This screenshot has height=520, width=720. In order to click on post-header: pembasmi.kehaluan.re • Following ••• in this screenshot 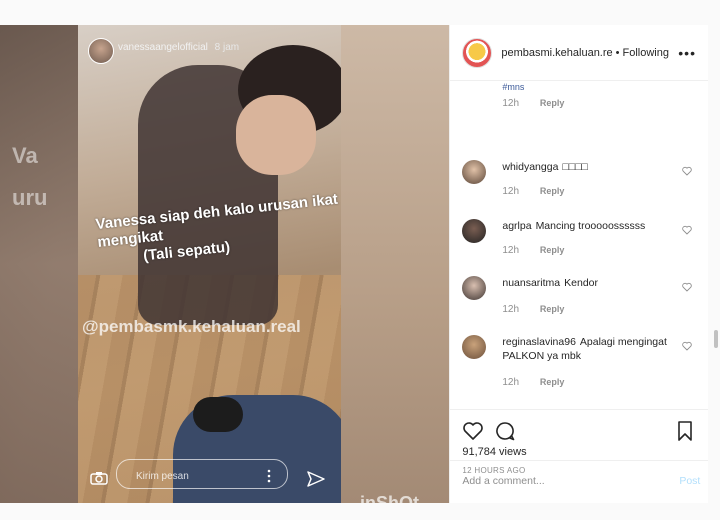, I will do `click(579, 53)`.